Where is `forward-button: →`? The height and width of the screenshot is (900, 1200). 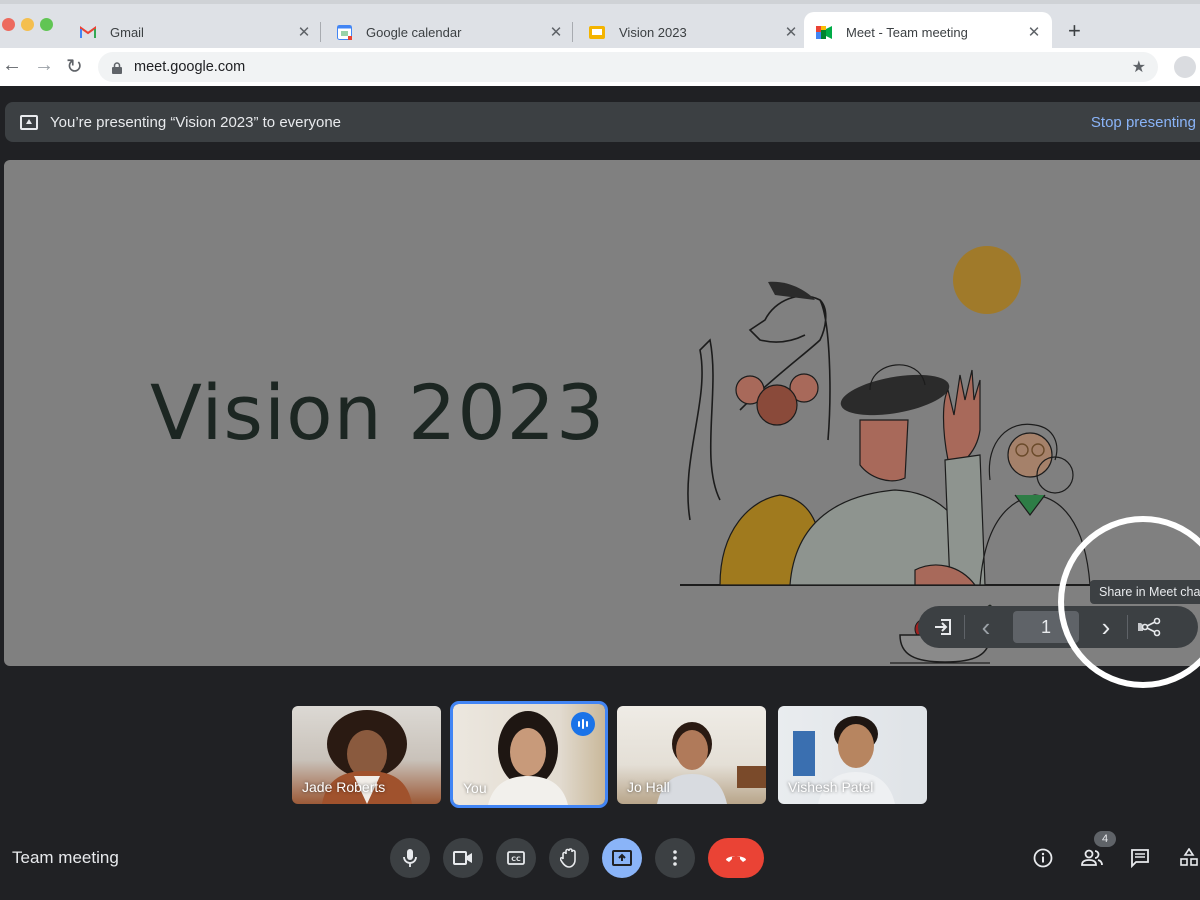
forward-button: → is located at coordinates (44, 65).